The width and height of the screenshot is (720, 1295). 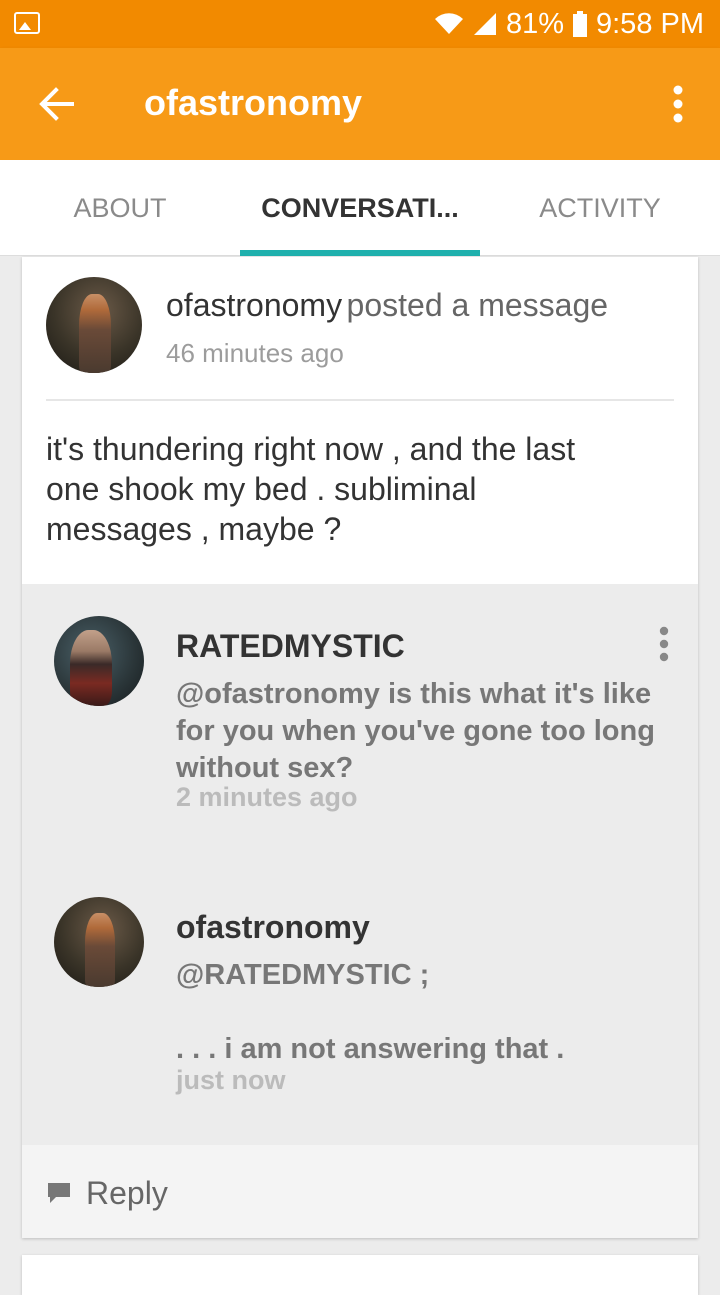 What do you see at coordinates (449, 24) in the screenshot?
I see `wifi-icon` at bounding box center [449, 24].